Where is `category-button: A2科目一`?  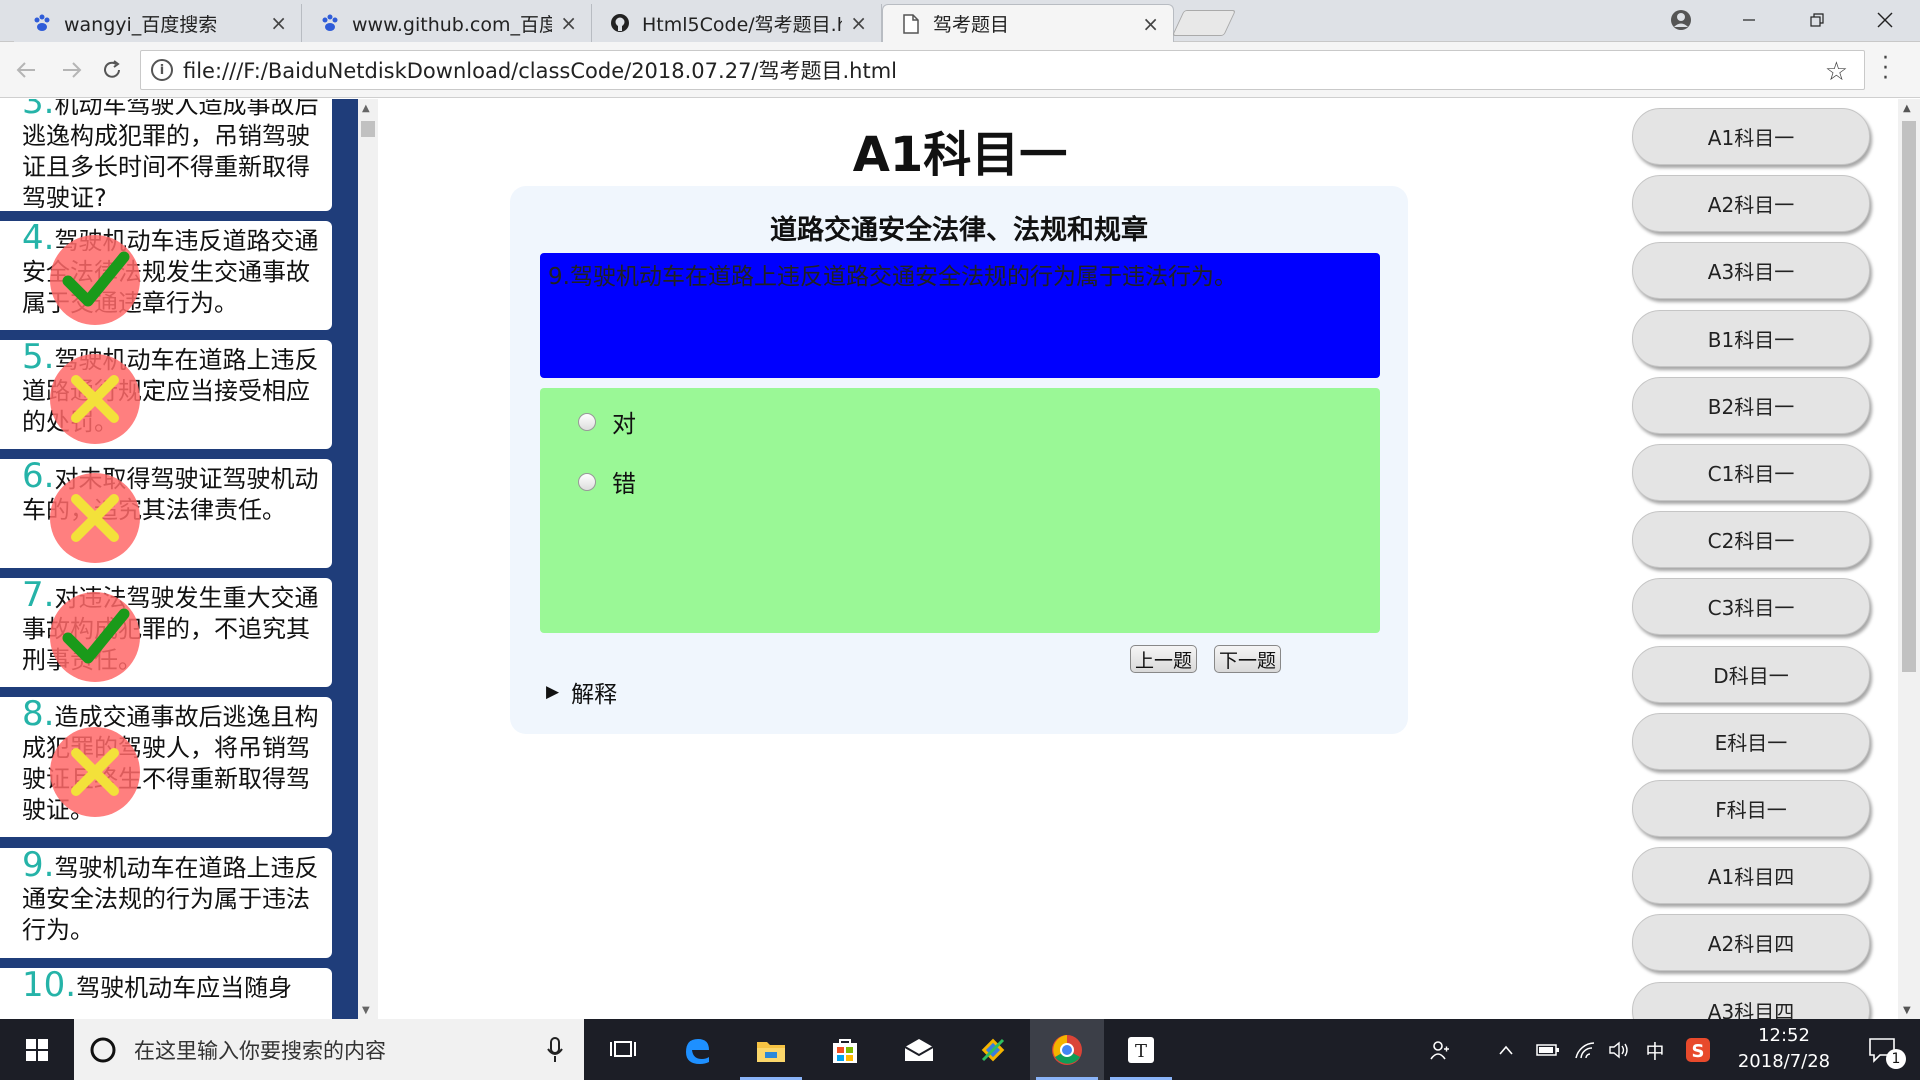 category-button: A2科目一 is located at coordinates (1751, 203).